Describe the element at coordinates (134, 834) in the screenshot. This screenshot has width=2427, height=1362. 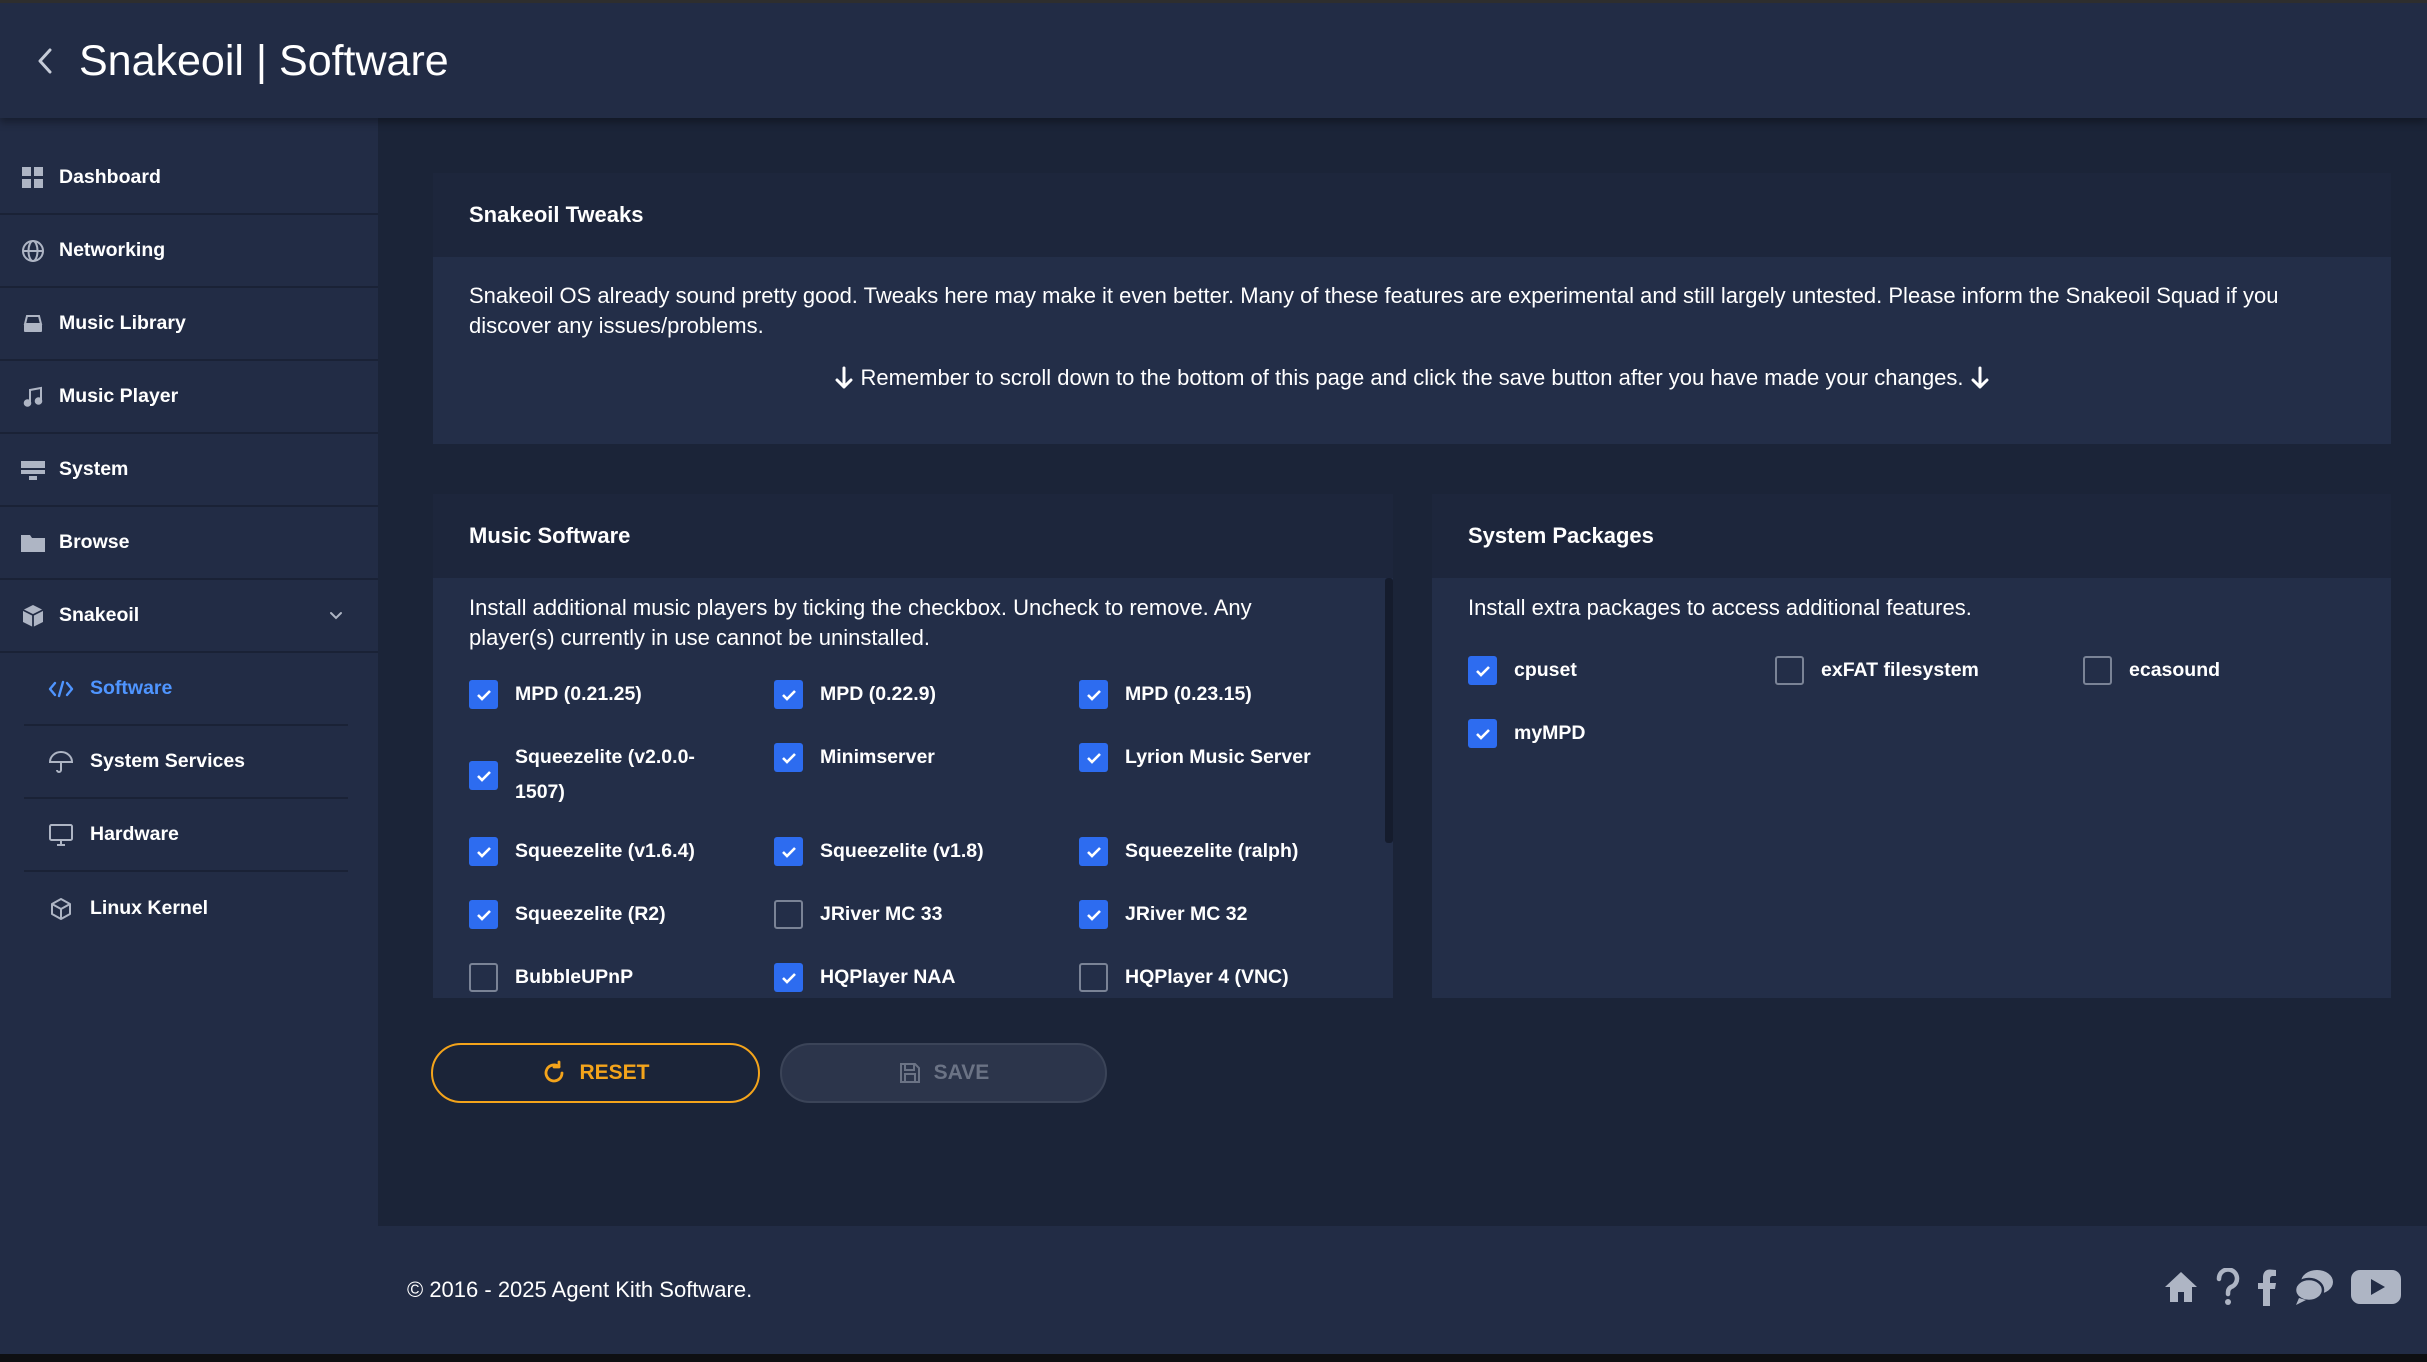
I see `sidebar-item-label: Hardware` at that location.